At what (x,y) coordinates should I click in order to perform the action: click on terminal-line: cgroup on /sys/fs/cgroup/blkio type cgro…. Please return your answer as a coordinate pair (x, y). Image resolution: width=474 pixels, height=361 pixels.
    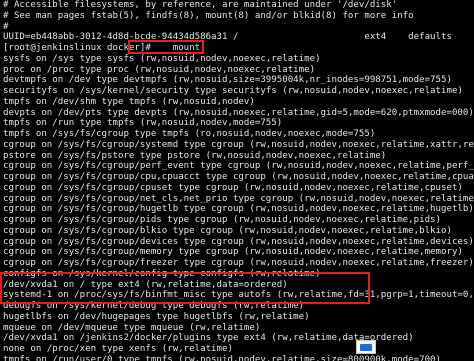
    Looking at the image, I should click on (227, 230).